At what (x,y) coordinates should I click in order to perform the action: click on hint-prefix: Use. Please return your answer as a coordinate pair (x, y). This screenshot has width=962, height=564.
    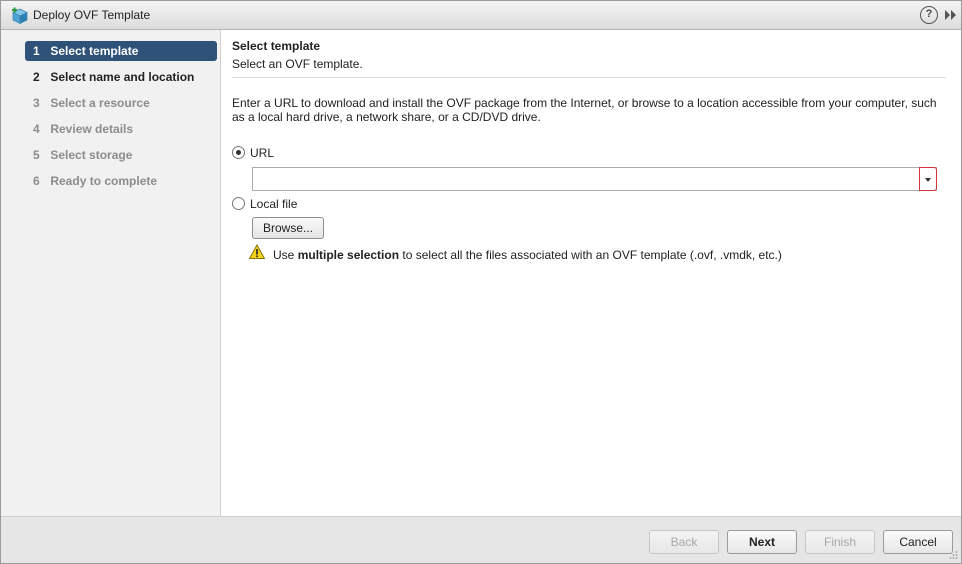
    Looking at the image, I should click on (285, 255).